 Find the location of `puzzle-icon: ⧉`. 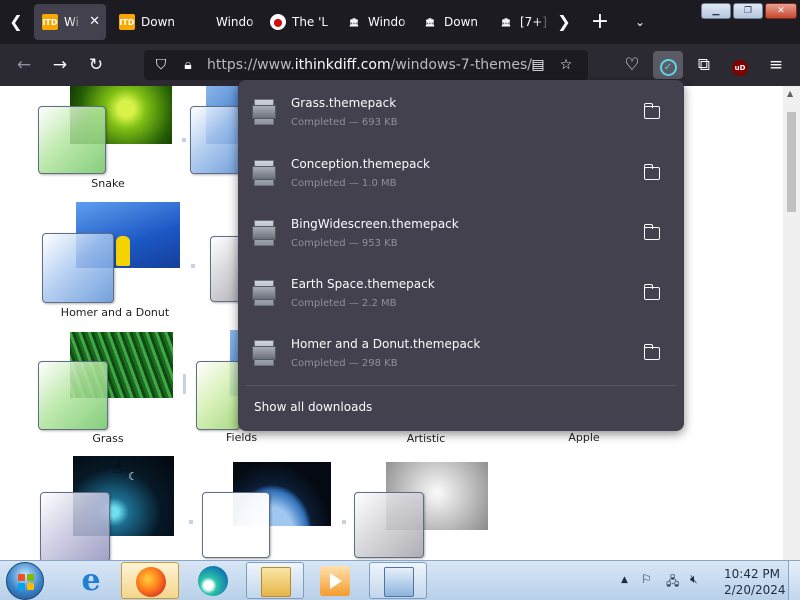

puzzle-icon: ⧉ is located at coordinates (704, 65).